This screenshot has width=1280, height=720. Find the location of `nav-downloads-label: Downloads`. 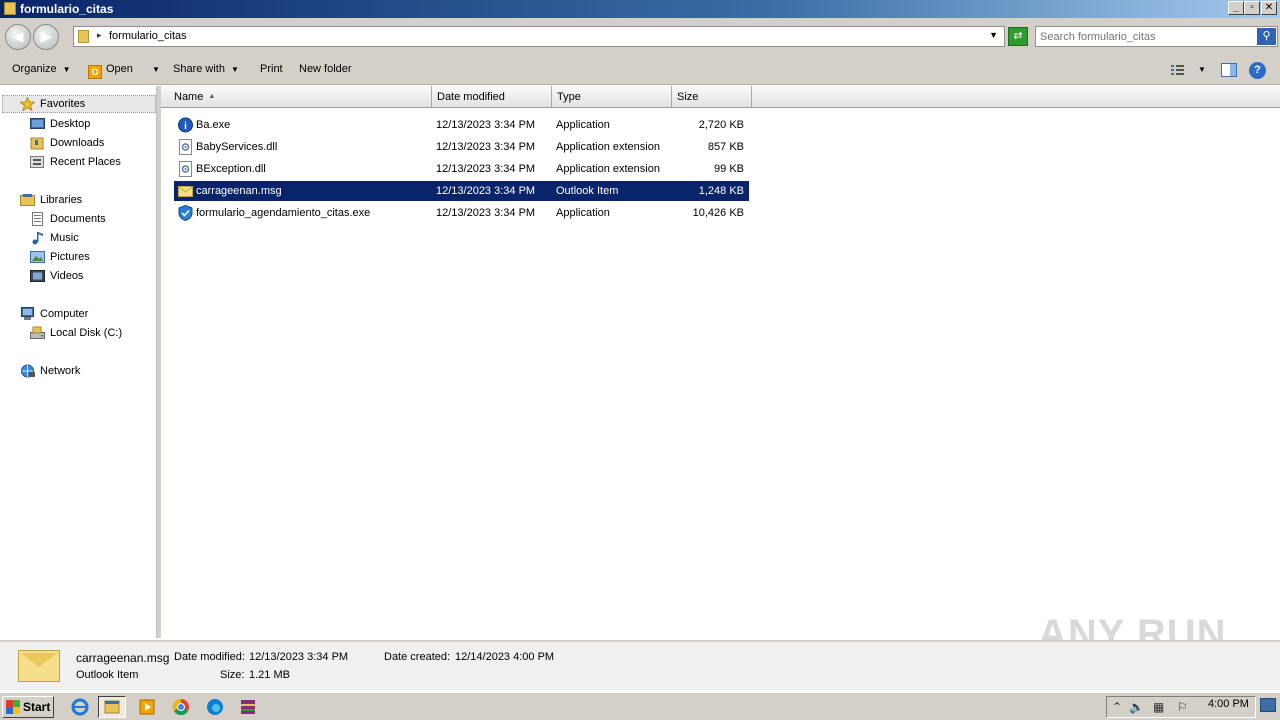

nav-downloads-label: Downloads is located at coordinates (77, 143).